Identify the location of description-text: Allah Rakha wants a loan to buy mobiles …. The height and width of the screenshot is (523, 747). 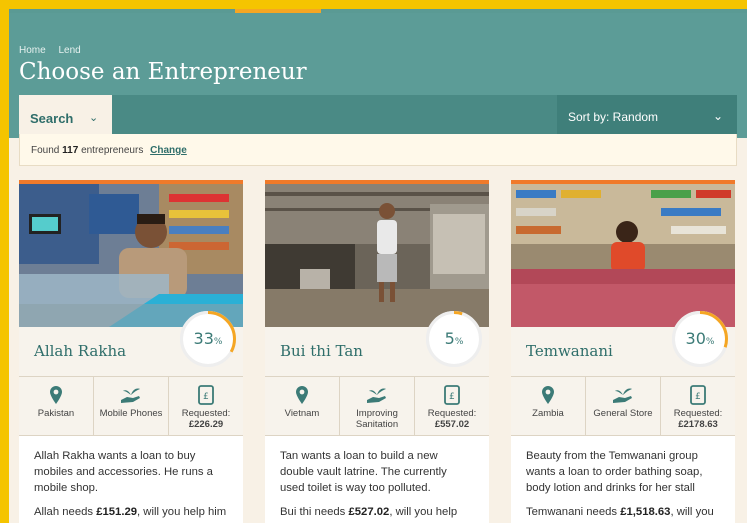
(123, 472).